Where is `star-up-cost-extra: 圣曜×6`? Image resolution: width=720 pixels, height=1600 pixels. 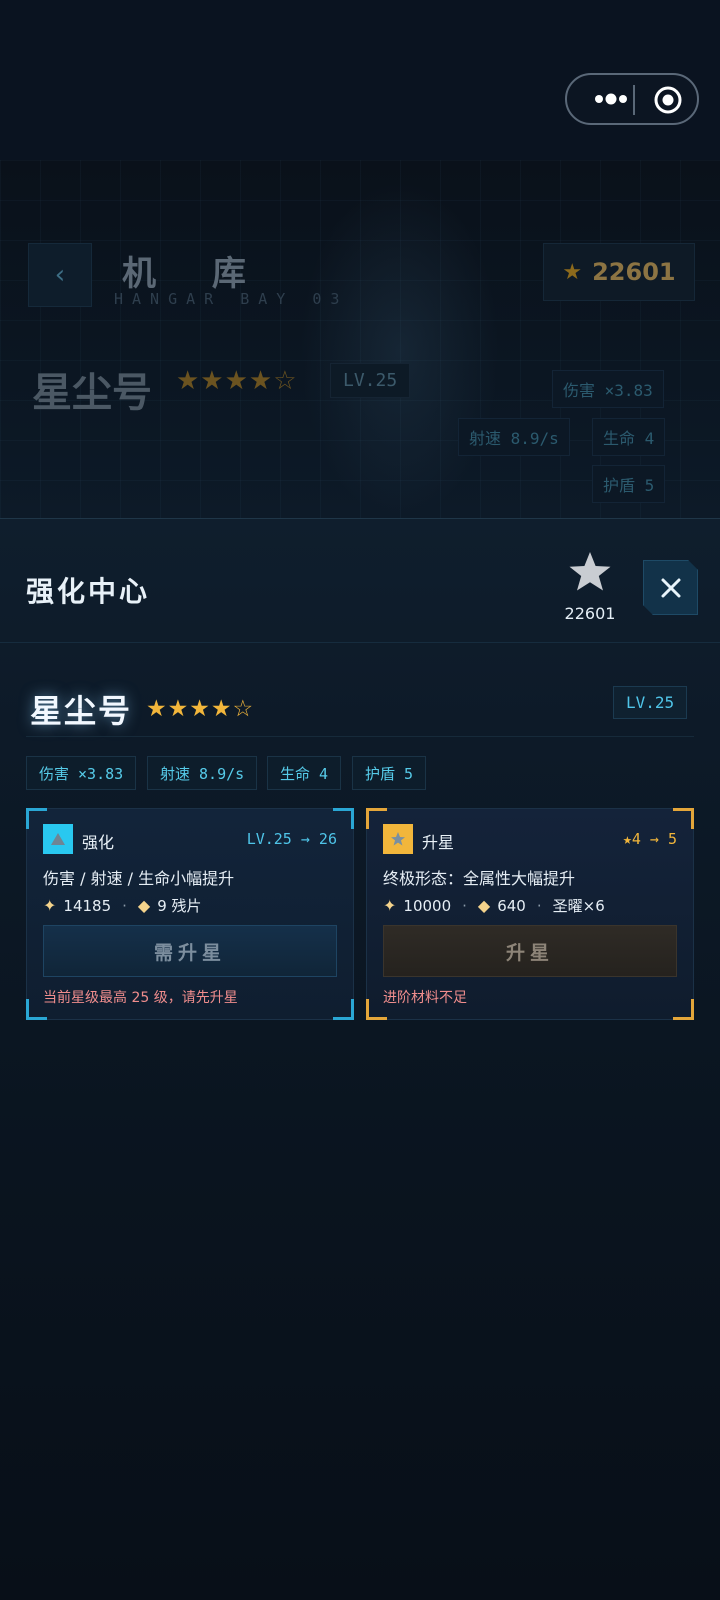
star-up-cost-extra: 圣曜×6 is located at coordinates (578, 906).